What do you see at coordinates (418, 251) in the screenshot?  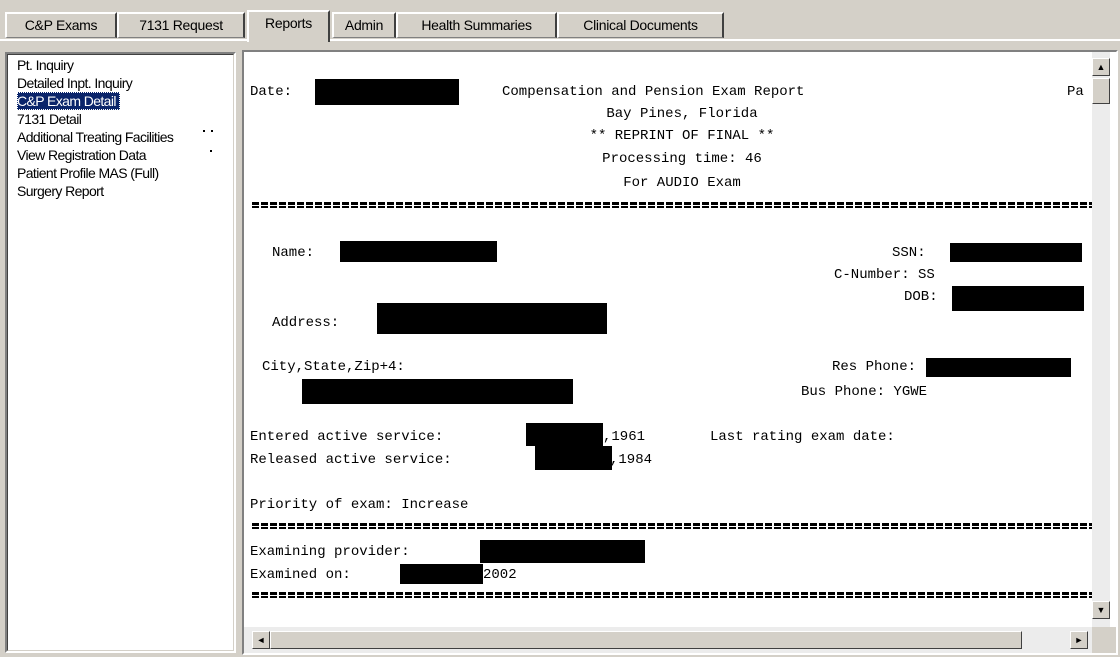 I see `redaction-name` at bounding box center [418, 251].